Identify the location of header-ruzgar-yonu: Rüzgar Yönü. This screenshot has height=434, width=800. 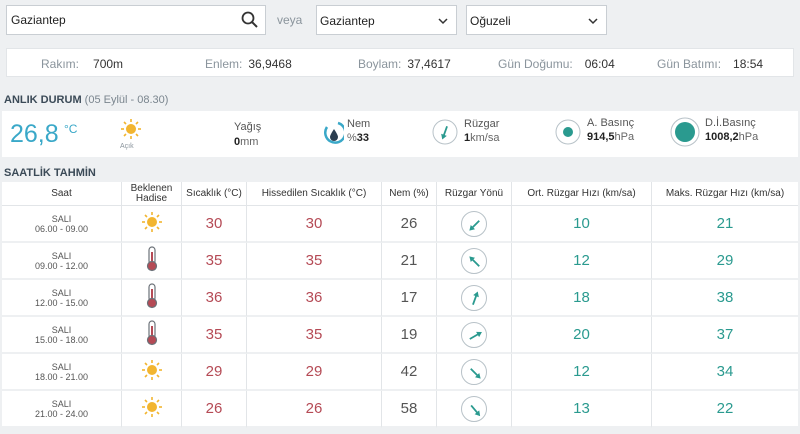
(474, 194).